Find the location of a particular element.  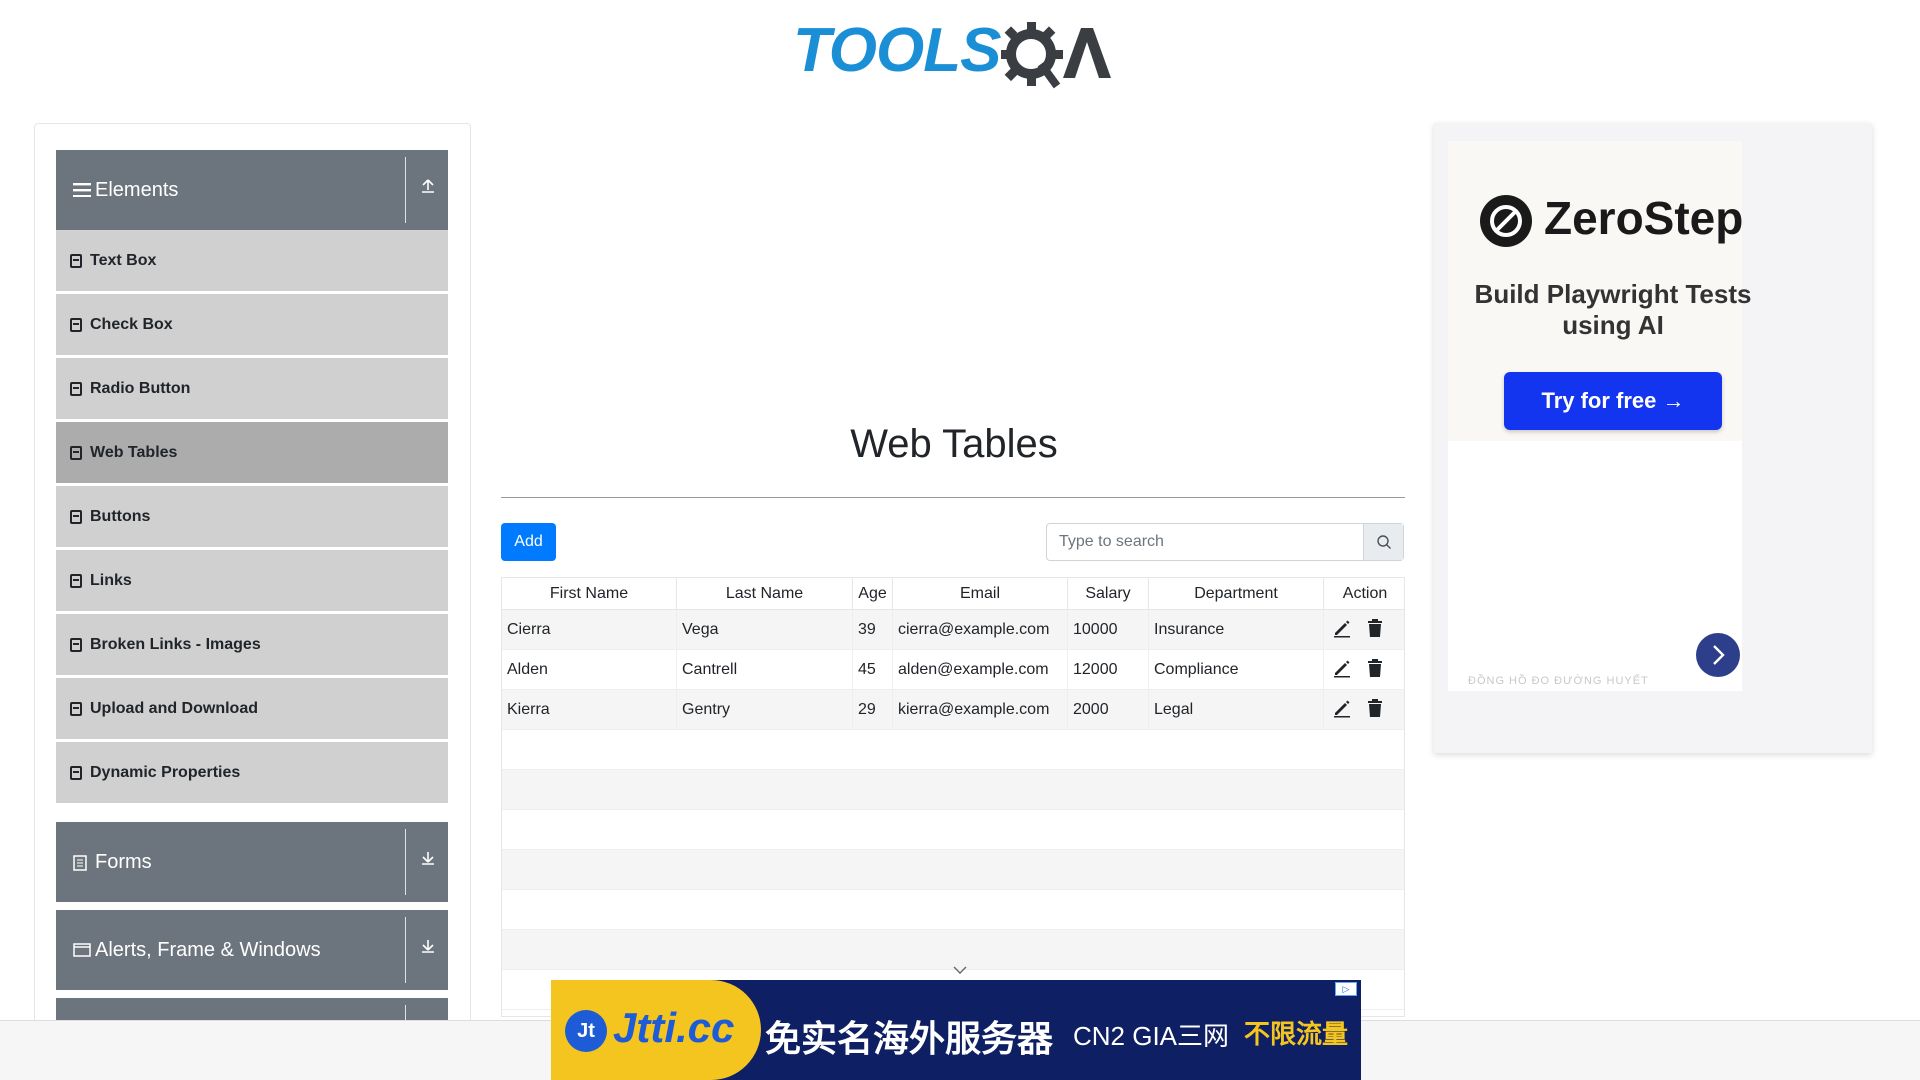

cell-email: alden@example.com is located at coordinates (980, 670).